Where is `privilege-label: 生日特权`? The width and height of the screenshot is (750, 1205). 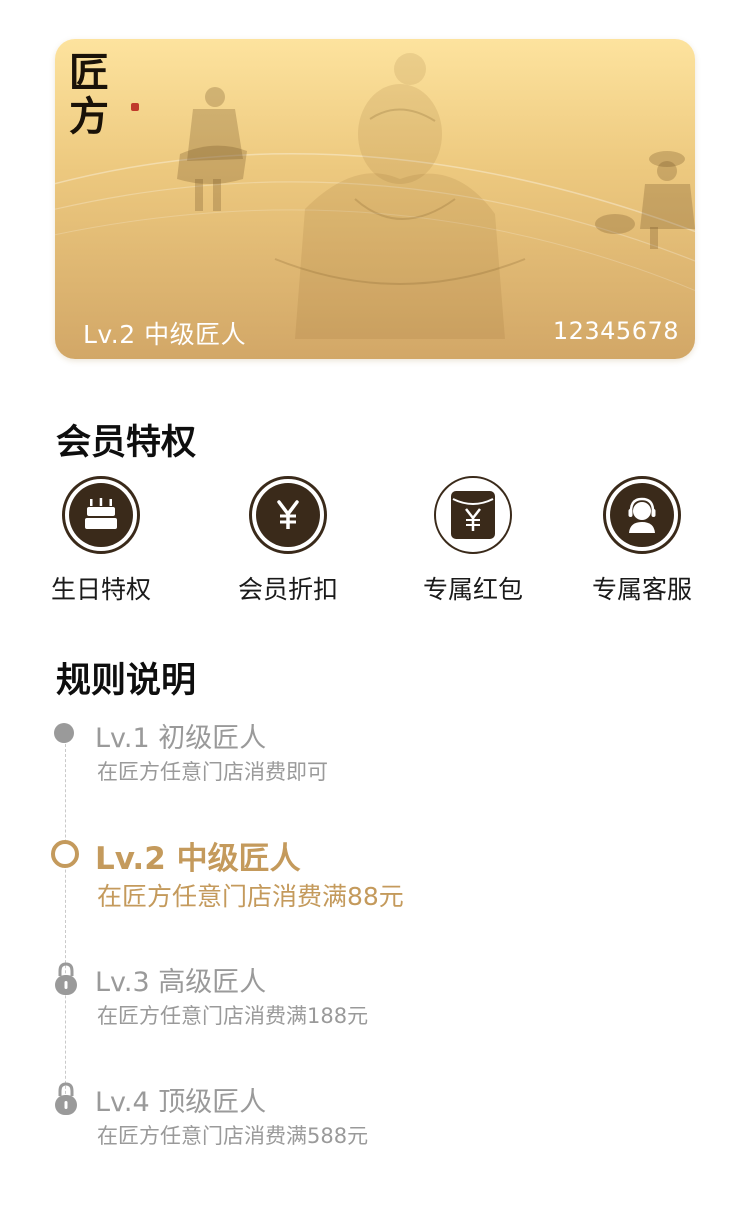
privilege-label: 生日特权 is located at coordinates (100, 589).